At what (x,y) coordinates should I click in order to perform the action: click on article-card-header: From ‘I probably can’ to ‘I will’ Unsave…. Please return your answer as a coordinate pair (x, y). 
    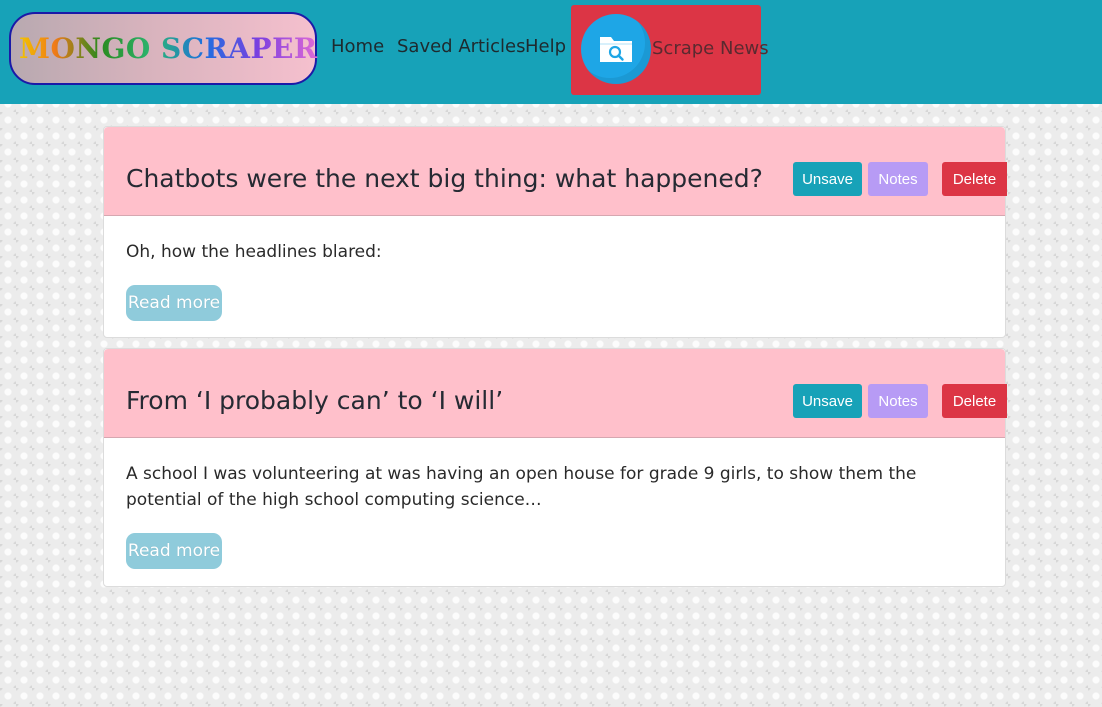
    Looking at the image, I should click on (555, 393).